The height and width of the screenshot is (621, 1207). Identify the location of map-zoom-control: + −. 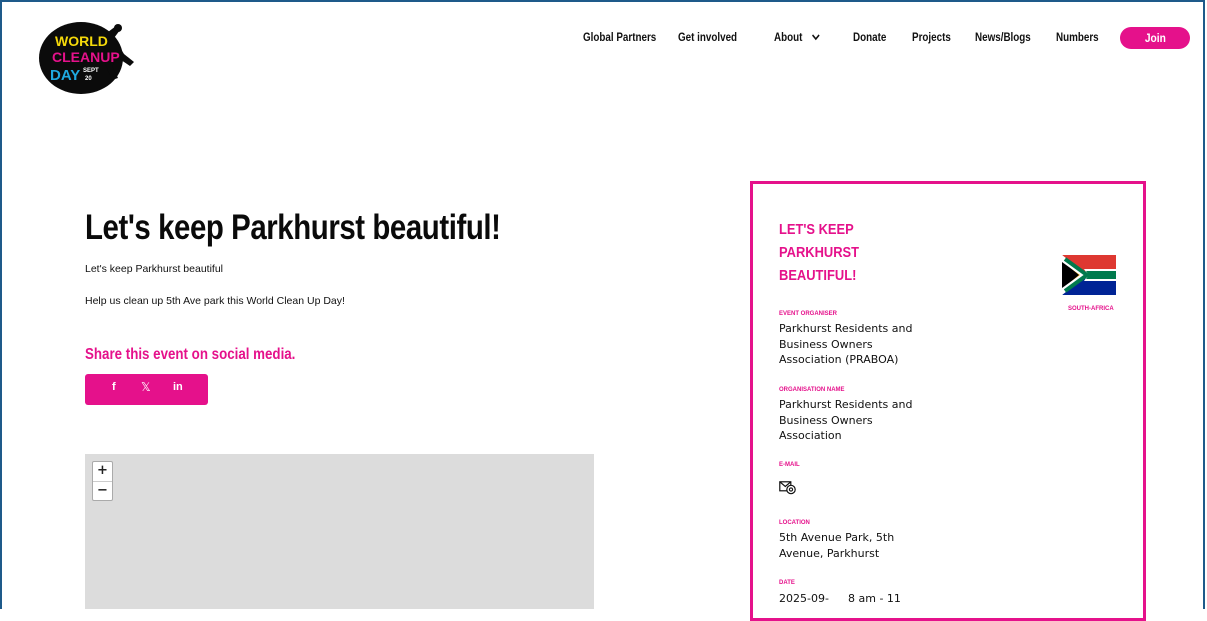
(102, 481).